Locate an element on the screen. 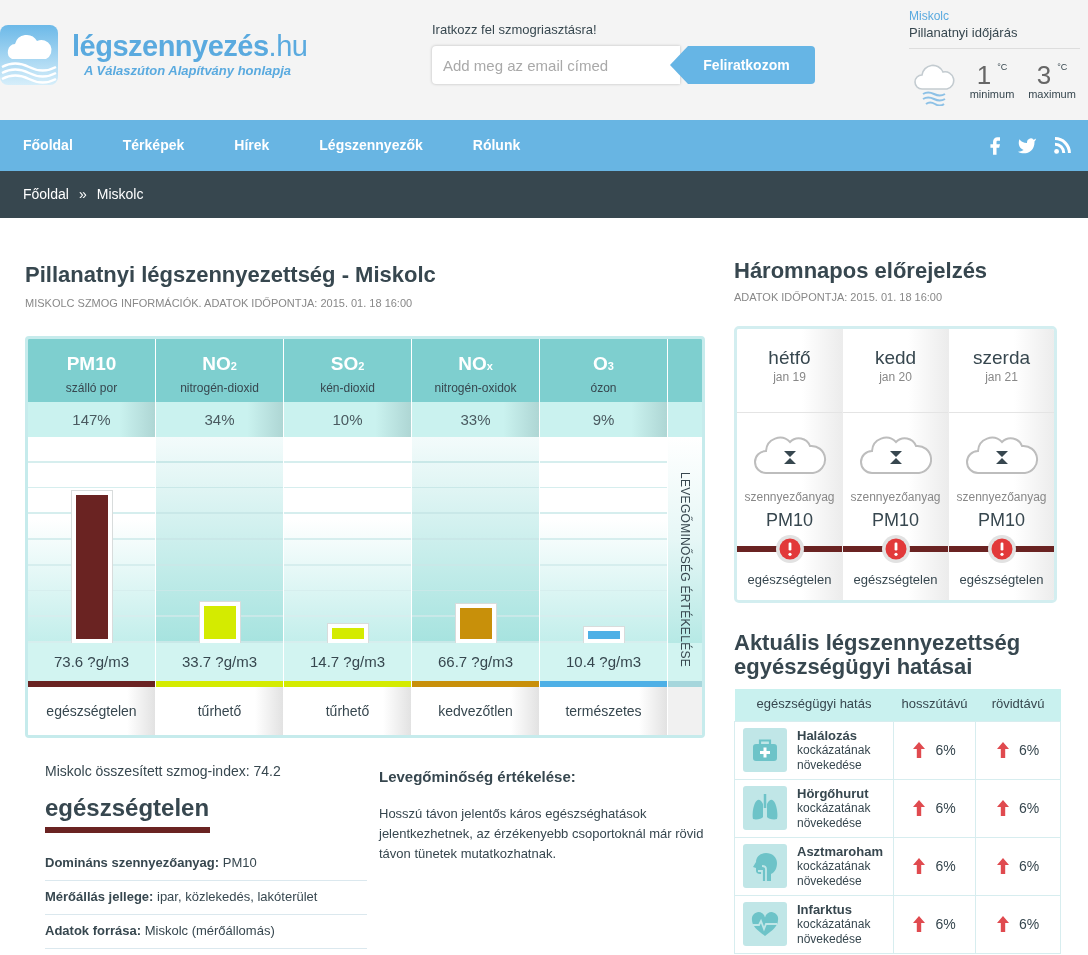 The image size is (1088, 955). pollutant-name: ózon is located at coordinates (603, 388).